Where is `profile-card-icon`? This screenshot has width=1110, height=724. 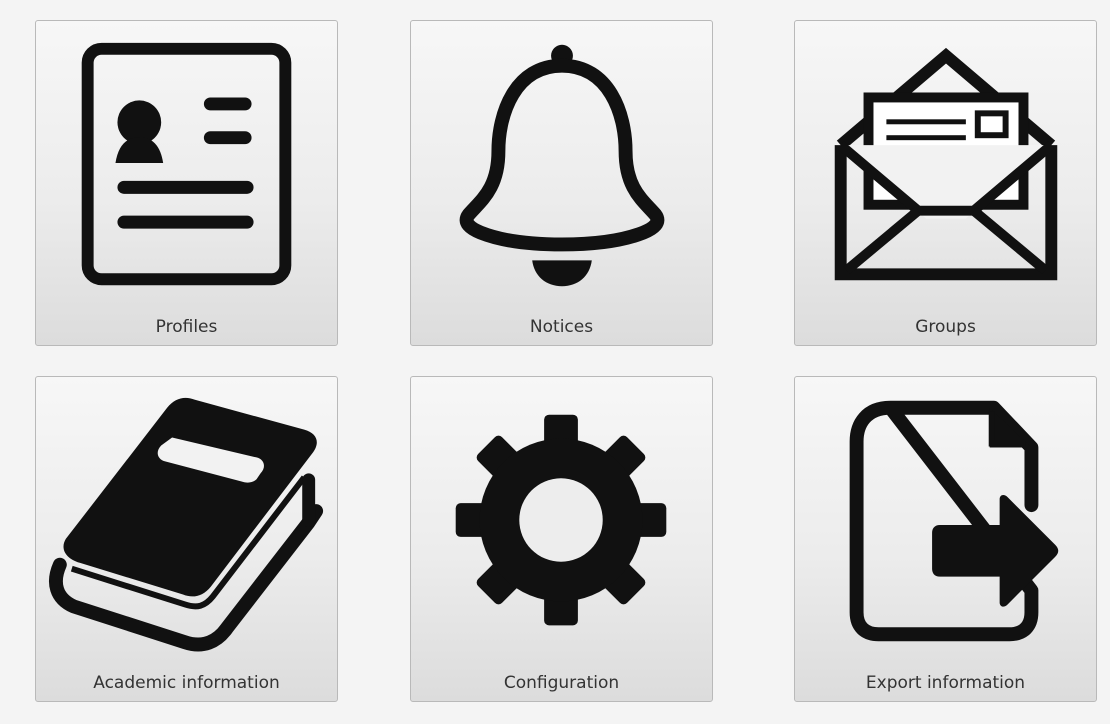 profile-card-icon is located at coordinates (186, 164).